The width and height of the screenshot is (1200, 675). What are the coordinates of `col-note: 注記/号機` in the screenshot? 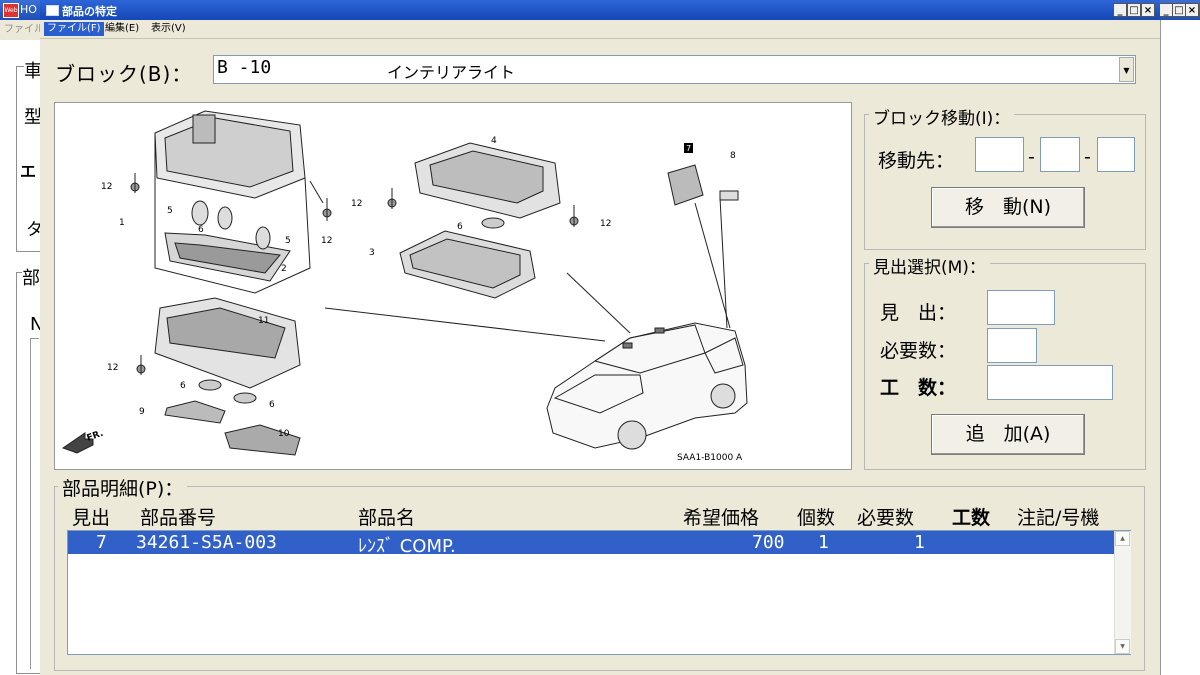 It's located at (1058, 518).